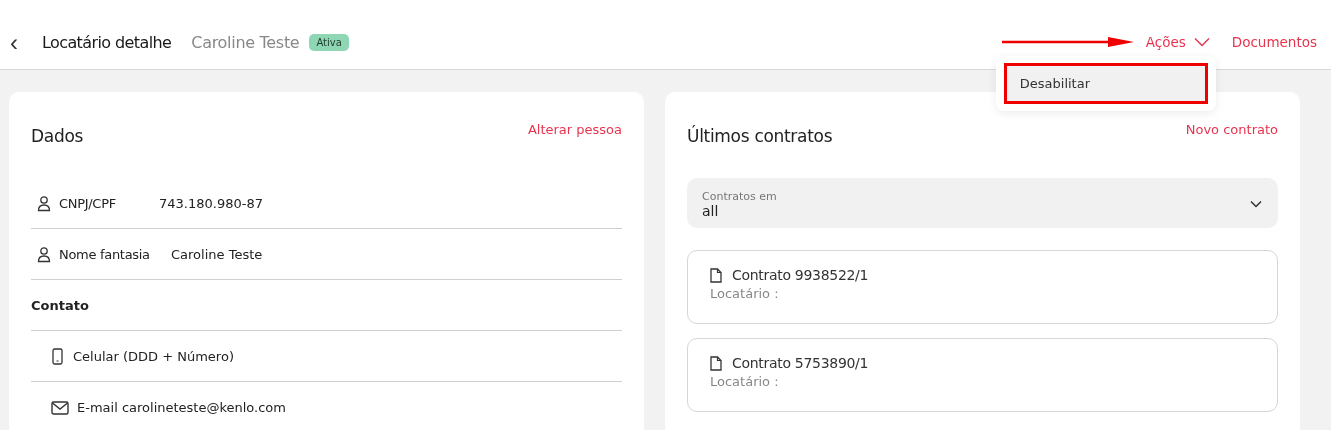 Image resolution: width=1331 pixels, height=430 pixels. Describe the element at coordinates (58, 356) in the screenshot. I see `phone-icon` at that location.